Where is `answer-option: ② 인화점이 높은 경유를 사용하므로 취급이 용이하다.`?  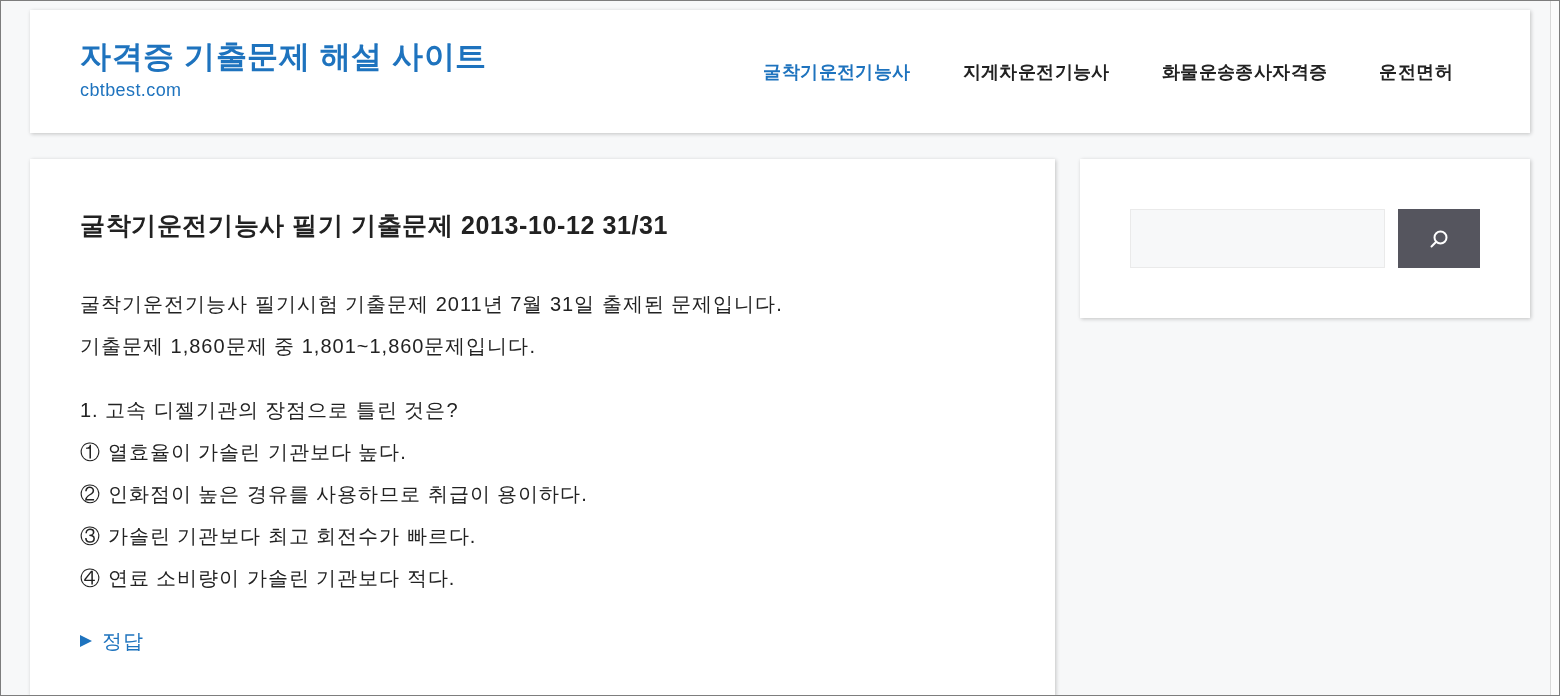
answer-option: ② 인화점이 높은 경유를 사용하므로 취급이 용이하다. is located at coordinates (334, 494).